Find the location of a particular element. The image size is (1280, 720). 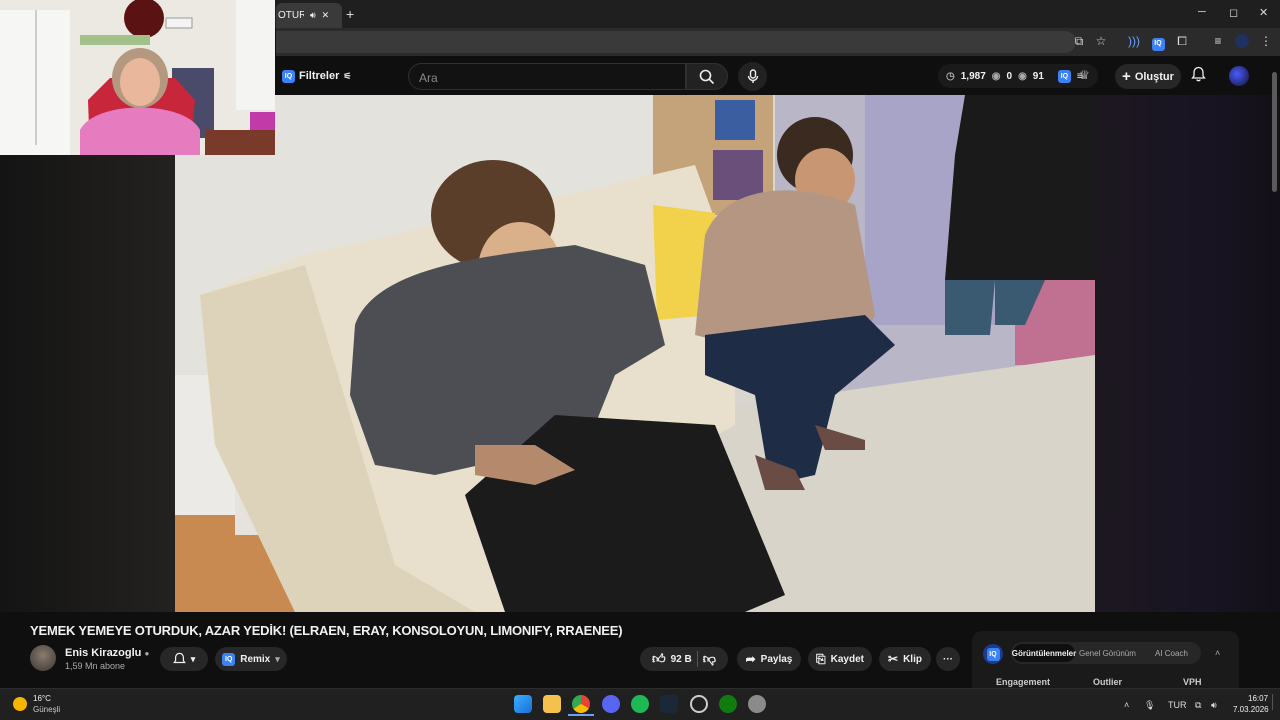

user-avatar is located at coordinates (1239, 76).